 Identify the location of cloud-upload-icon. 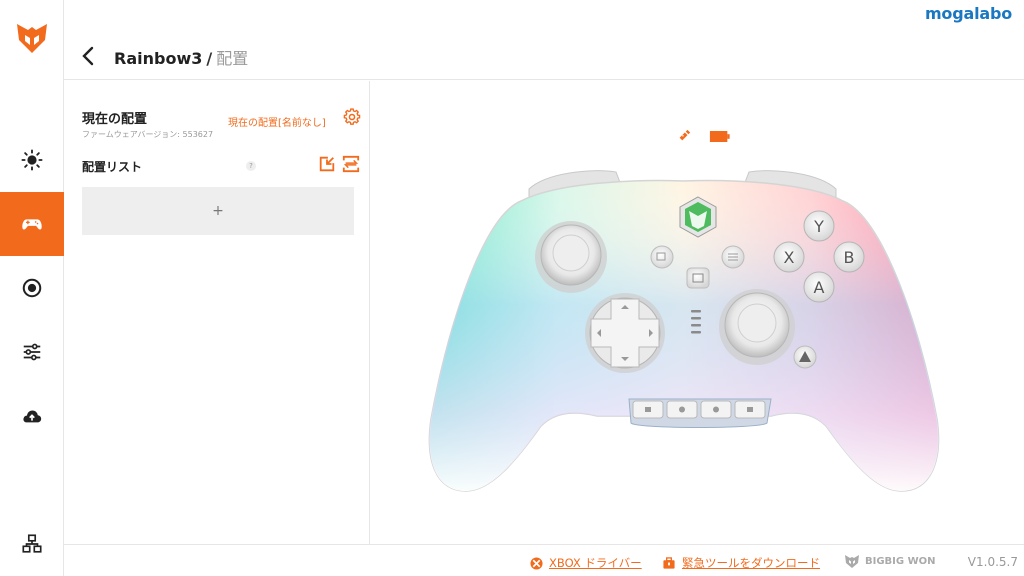
(32, 416).